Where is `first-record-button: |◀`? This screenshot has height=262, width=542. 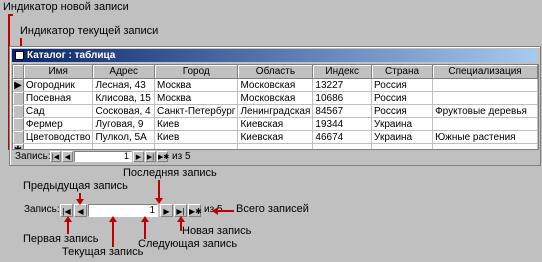
first-record-button: |◀ is located at coordinates (55, 156).